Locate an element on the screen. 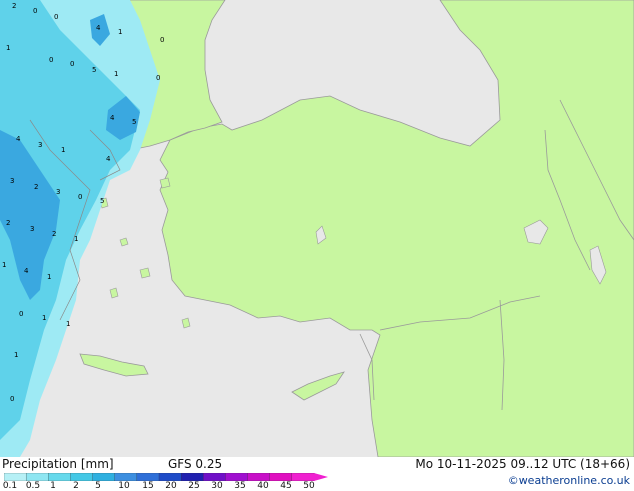 The image size is (634, 491). legend-colorbar is located at coordinates (166, 477).